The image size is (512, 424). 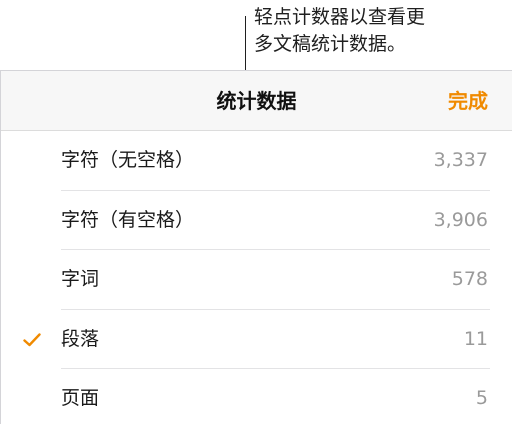 What do you see at coordinates (475, 338) in the screenshot?
I see `stat-value: 11` at bounding box center [475, 338].